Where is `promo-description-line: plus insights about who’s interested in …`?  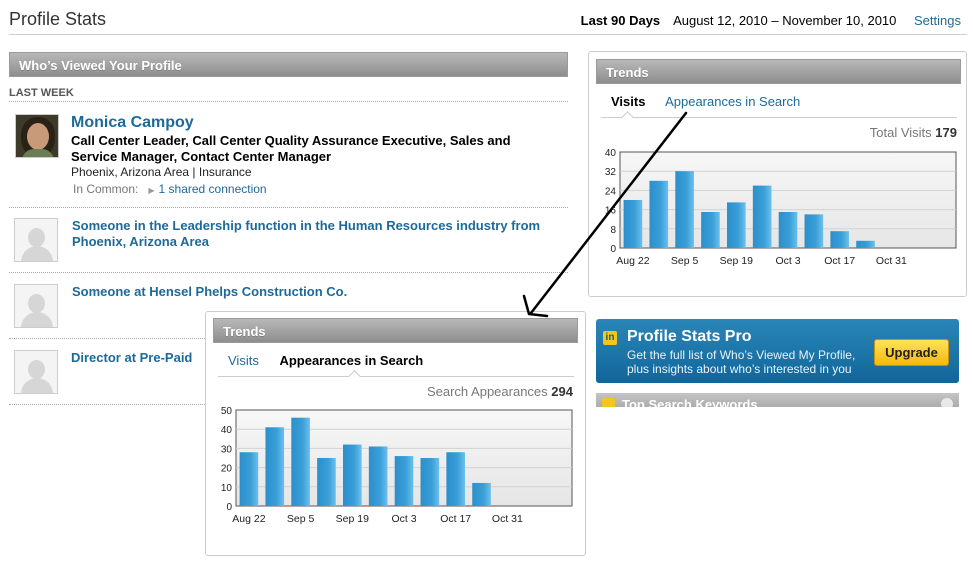 promo-description-line: plus insights about who’s interested in … is located at coordinates (739, 369).